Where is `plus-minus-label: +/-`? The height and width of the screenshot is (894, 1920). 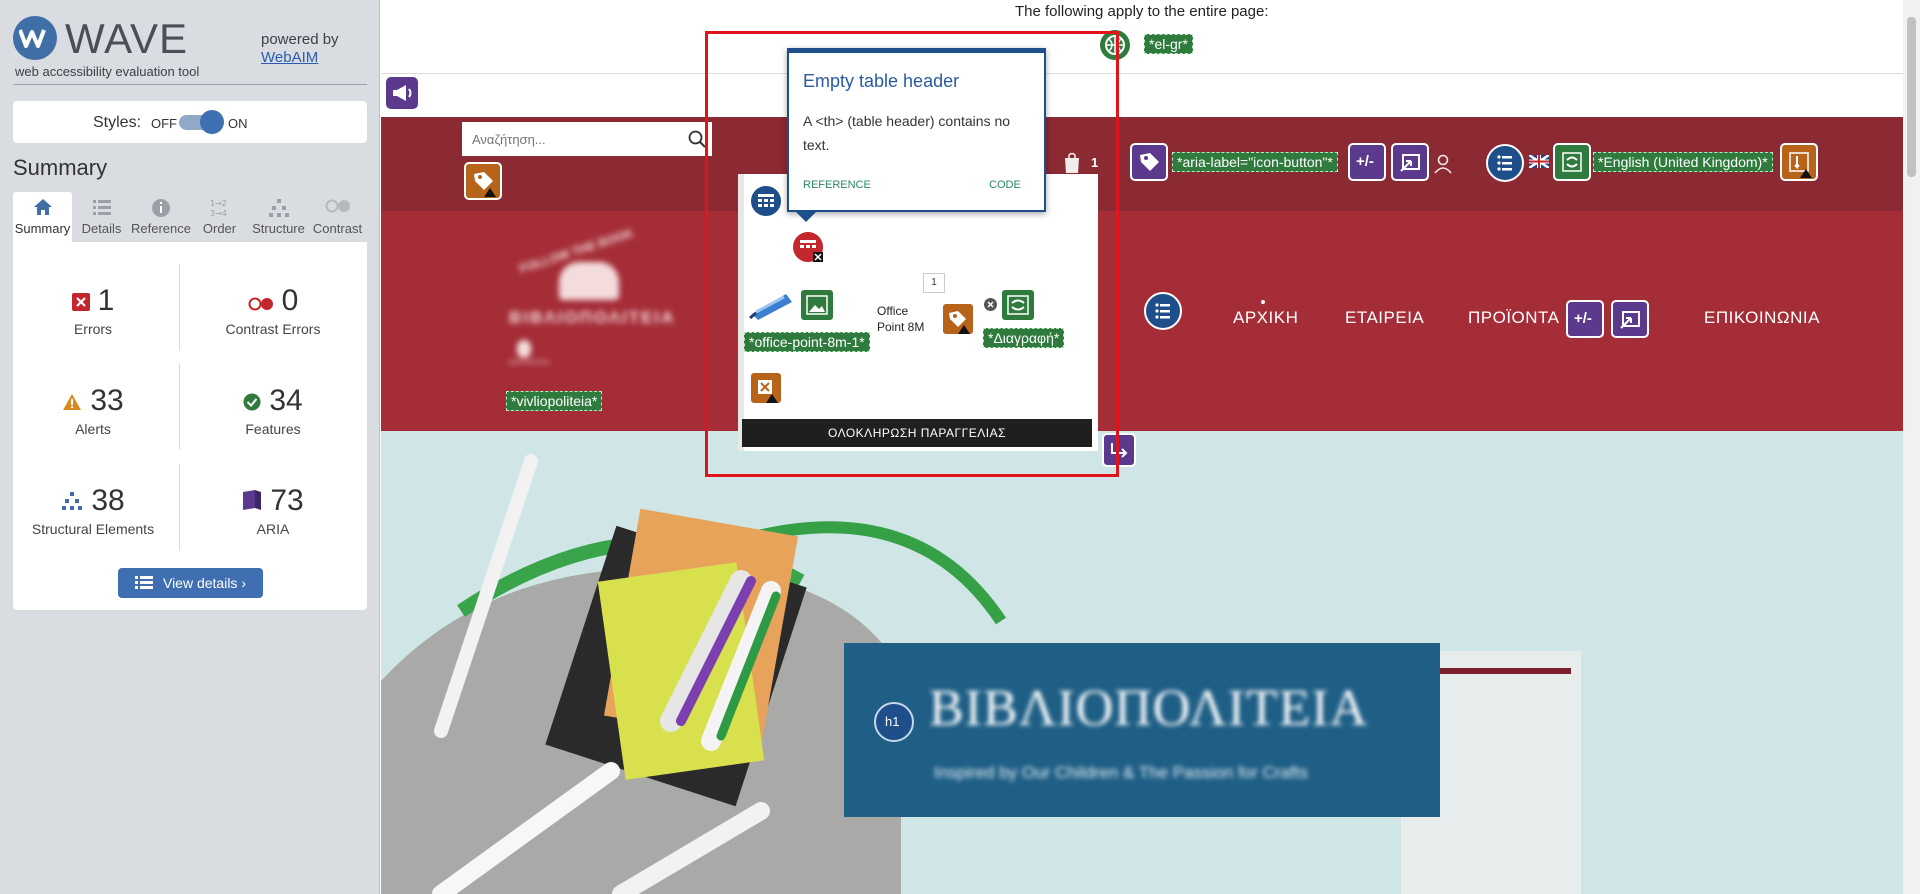
plus-minus-label: +/- is located at coordinates (1365, 161).